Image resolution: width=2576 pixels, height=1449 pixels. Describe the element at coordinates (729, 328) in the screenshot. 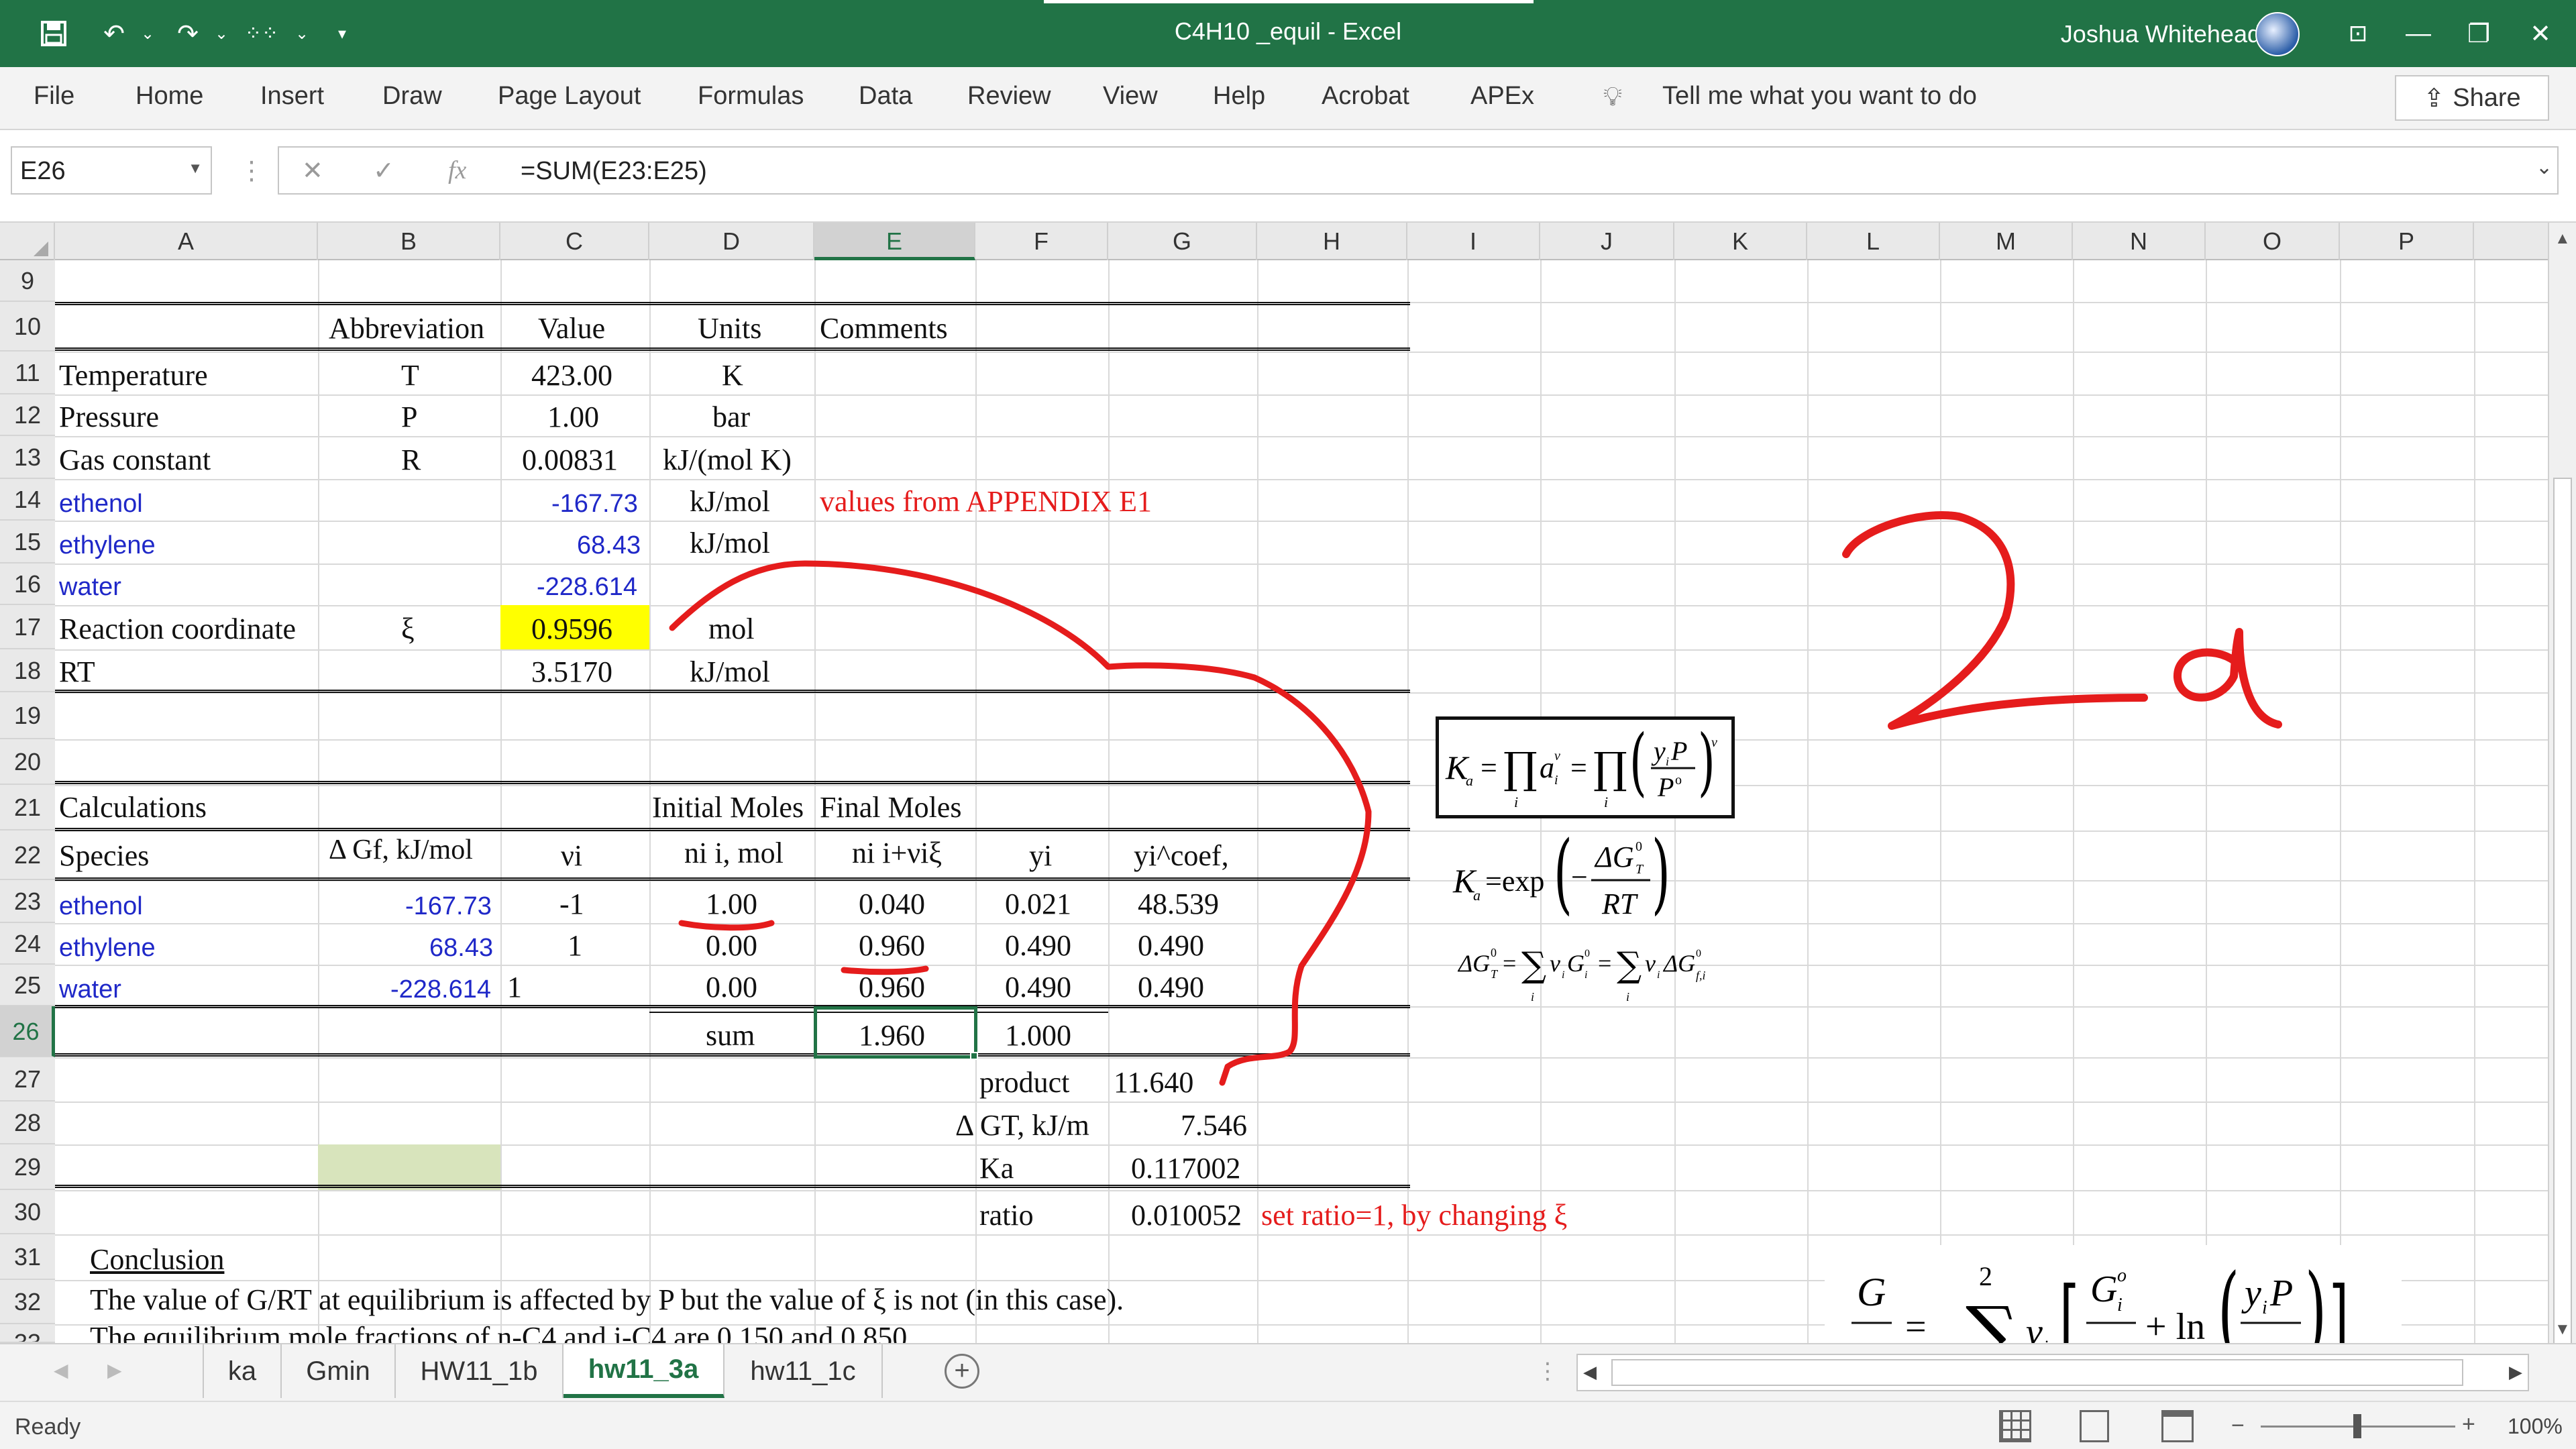

I see `cell-d10: Units` at that location.